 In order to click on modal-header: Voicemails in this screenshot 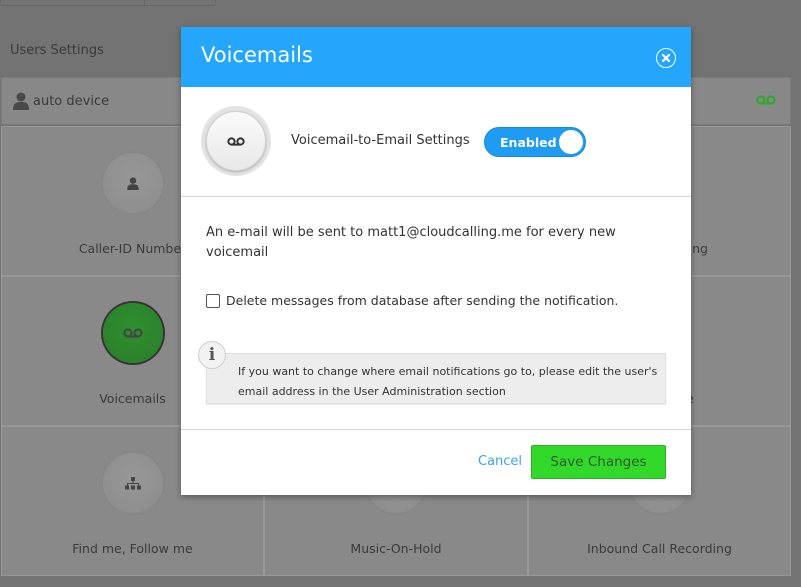, I will do `click(436, 57)`.